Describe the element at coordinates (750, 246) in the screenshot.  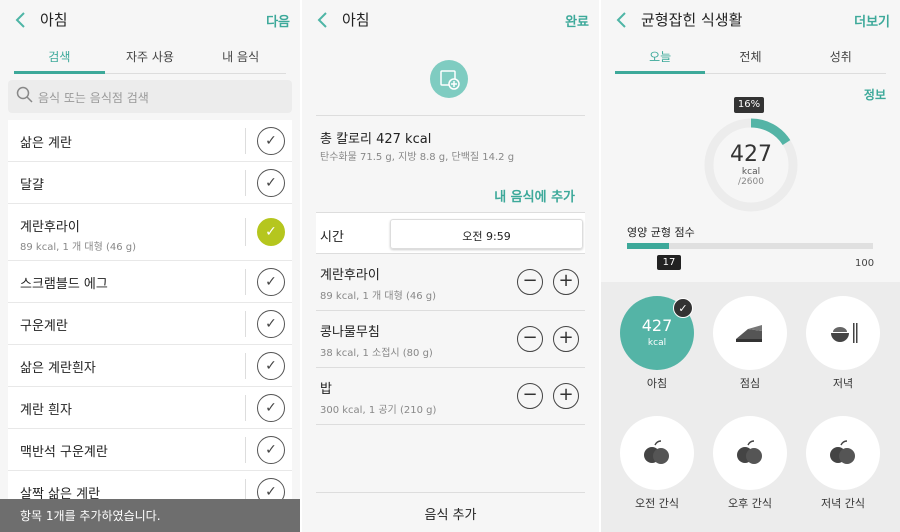
I see `score-bar` at that location.